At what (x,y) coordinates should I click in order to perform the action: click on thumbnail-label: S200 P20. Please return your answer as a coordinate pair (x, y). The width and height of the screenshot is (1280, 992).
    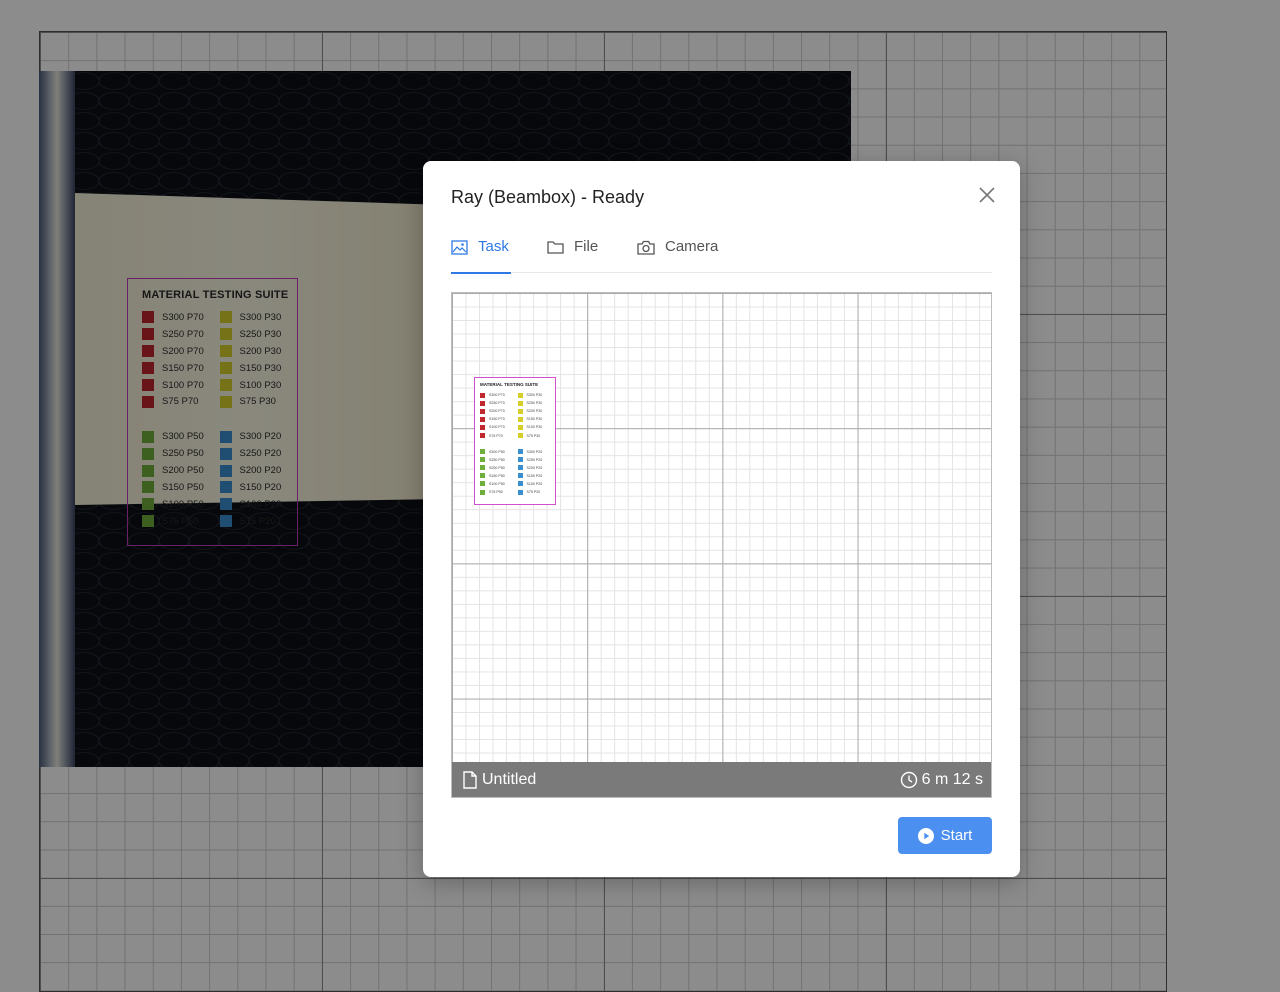
    Looking at the image, I should click on (534, 467).